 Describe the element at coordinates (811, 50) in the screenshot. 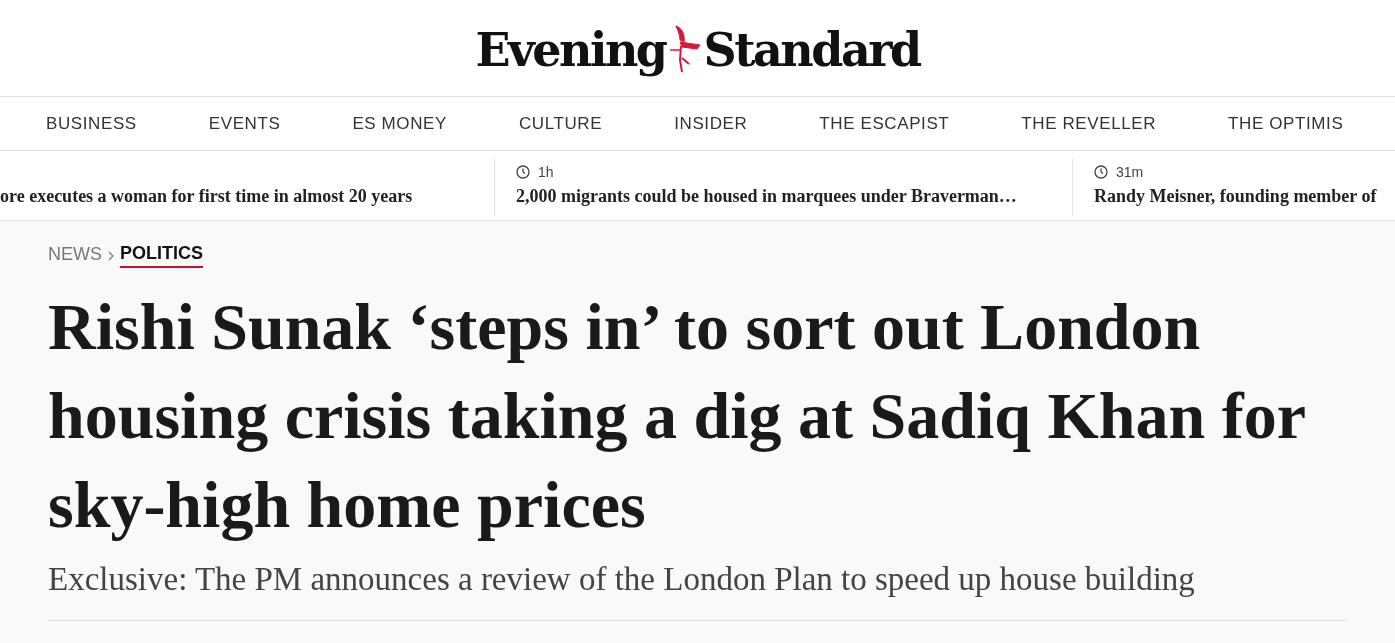

I see `logo-text: Standard` at that location.